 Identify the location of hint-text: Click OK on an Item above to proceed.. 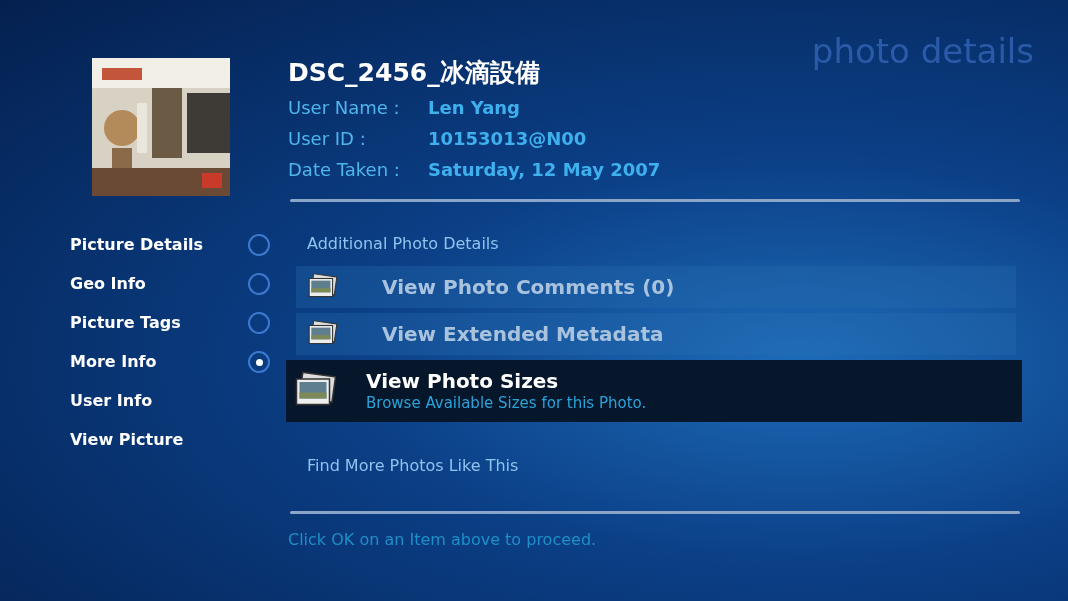
(443, 540).